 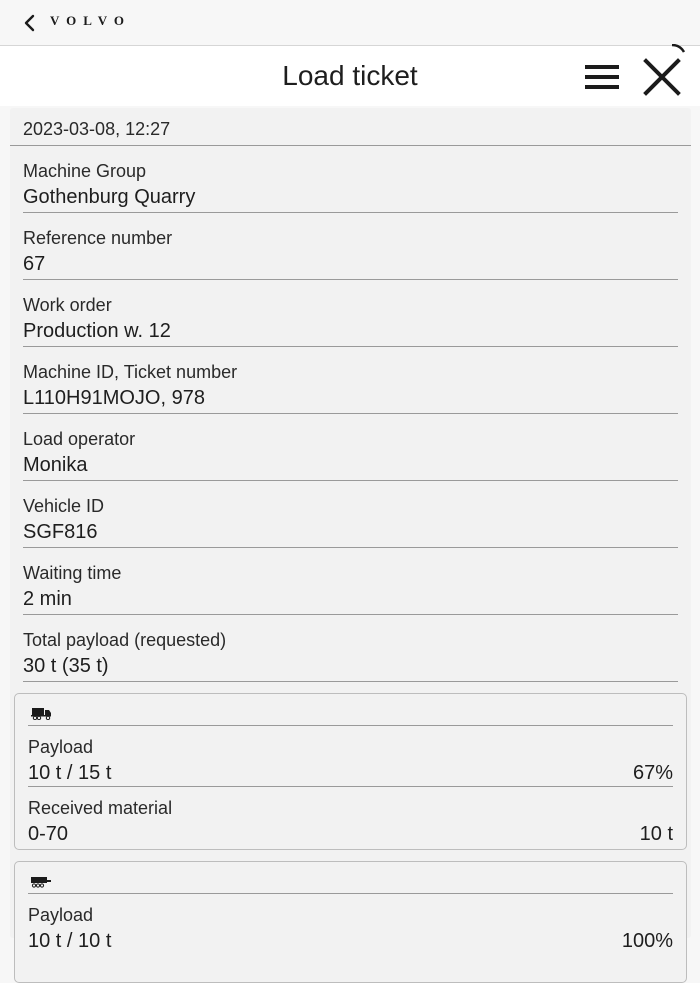 What do you see at coordinates (125, 640) in the screenshot?
I see `field-label: Total payload (requested)` at bounding box center [125, 640].